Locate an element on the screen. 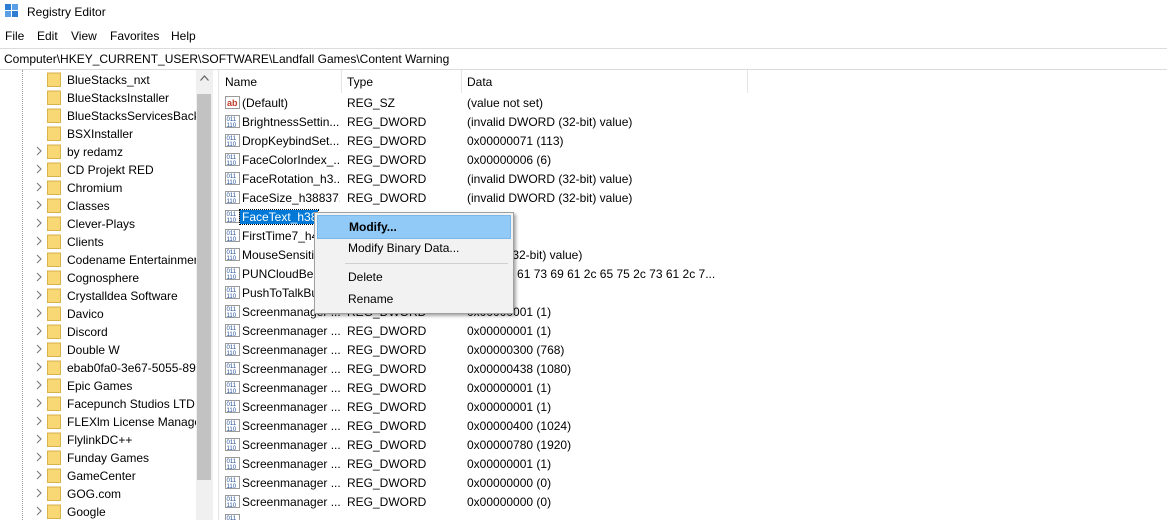  tree-item: Clients is located at coordinates (98, 242).